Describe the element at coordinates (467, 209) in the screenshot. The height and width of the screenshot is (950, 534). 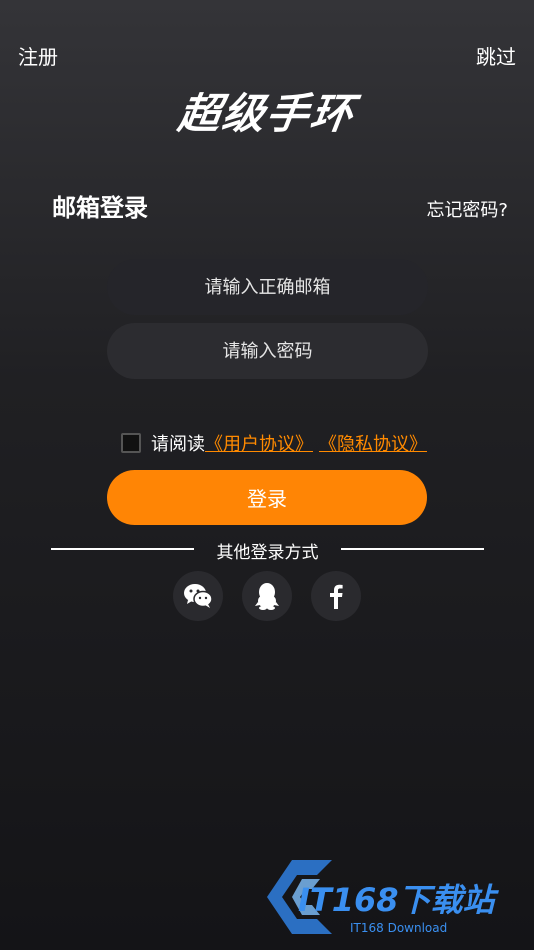
I see `forgot-password-link: 忘记密码?` at that location.